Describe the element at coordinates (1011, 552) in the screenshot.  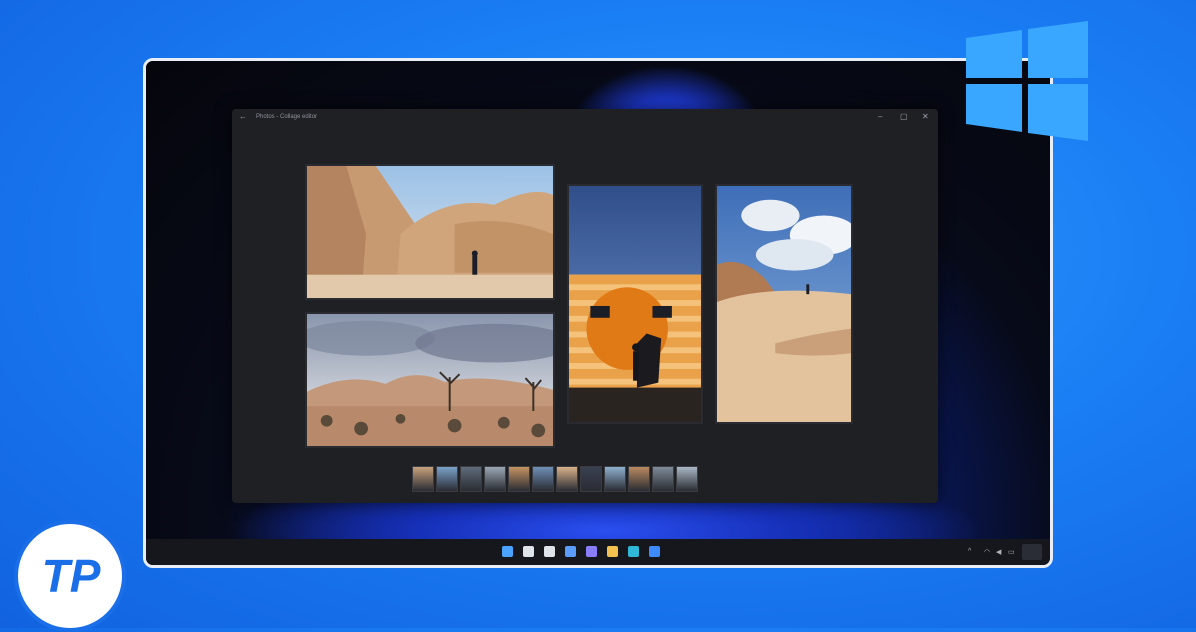
I see `battery-icon: ▭` at that location.